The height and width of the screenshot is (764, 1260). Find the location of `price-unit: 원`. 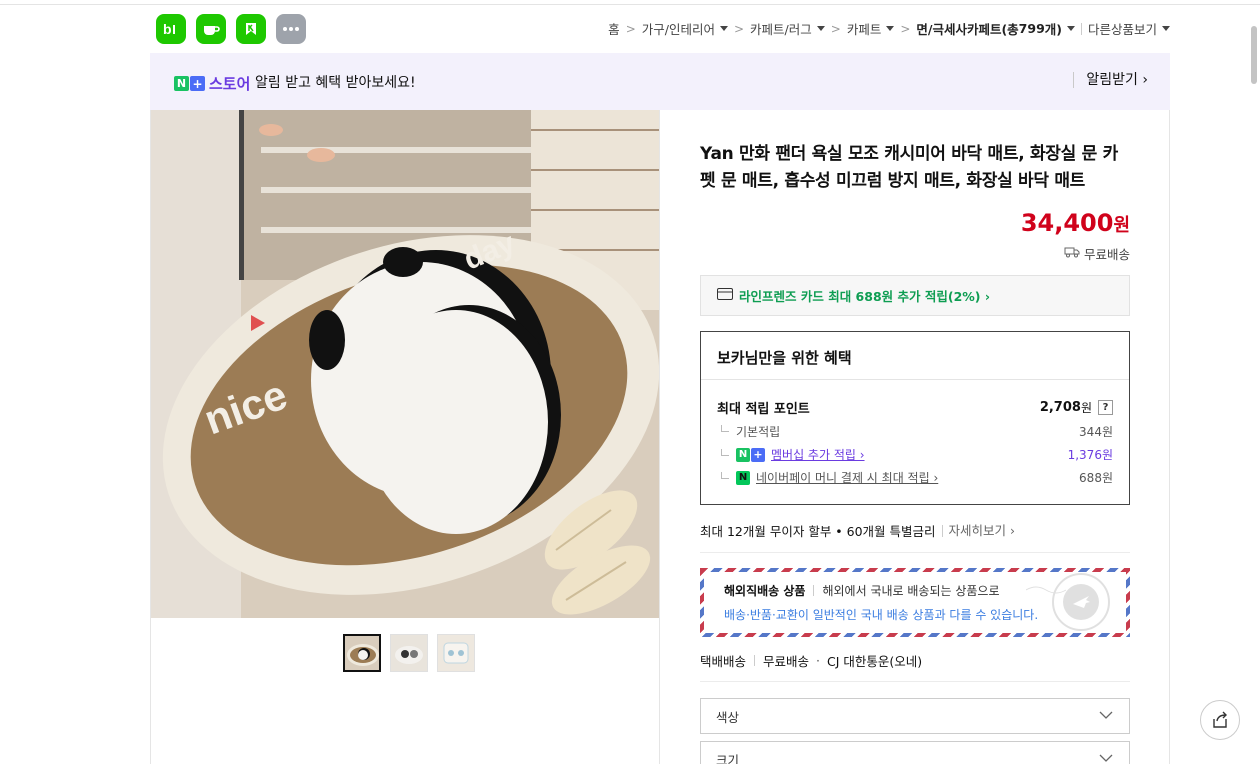

price-unit: 원 is located at coordinates (1121, 225).